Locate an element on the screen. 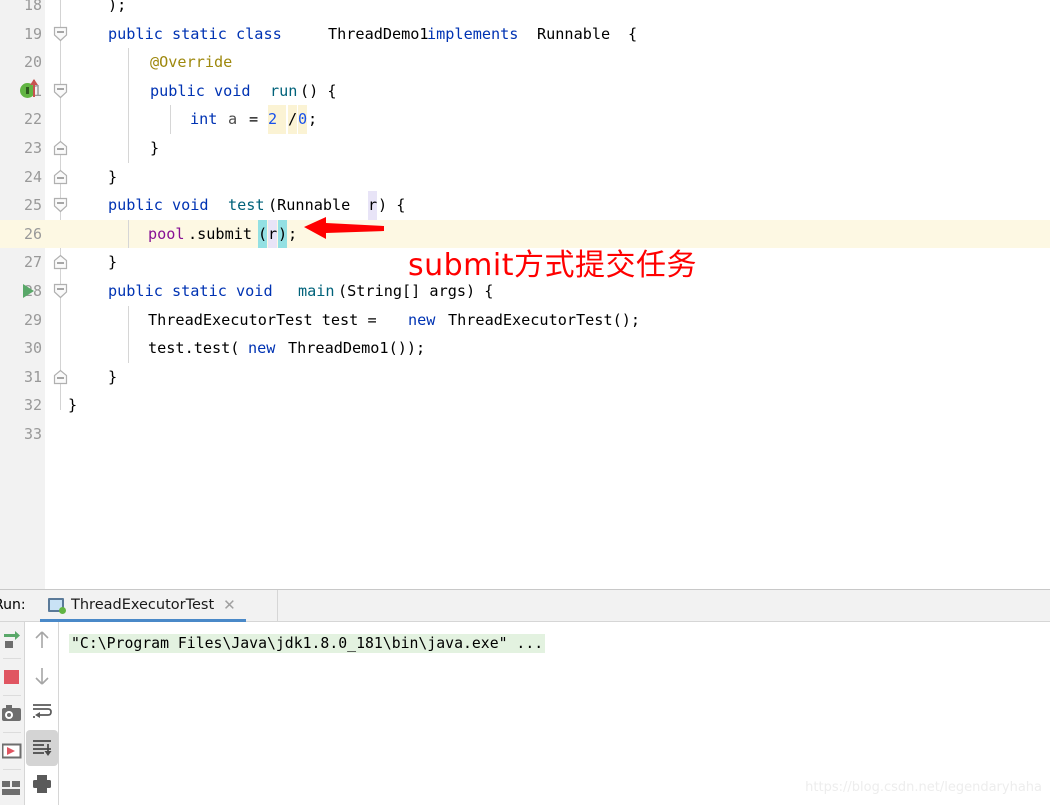 The width and height of the screenshot is (1050, 805). line-number: 19 is located at coordinates (32, 33).